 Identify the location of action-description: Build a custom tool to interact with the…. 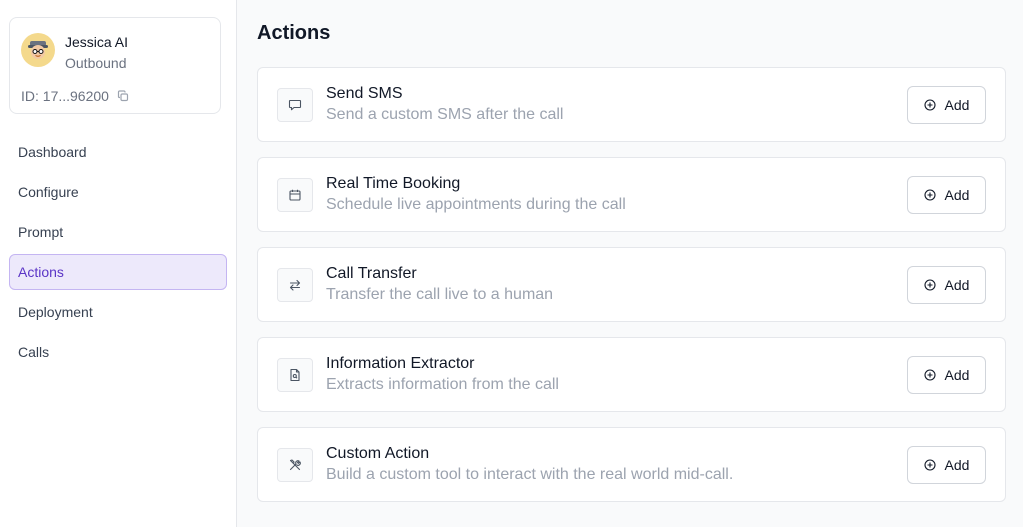
(530, 474).